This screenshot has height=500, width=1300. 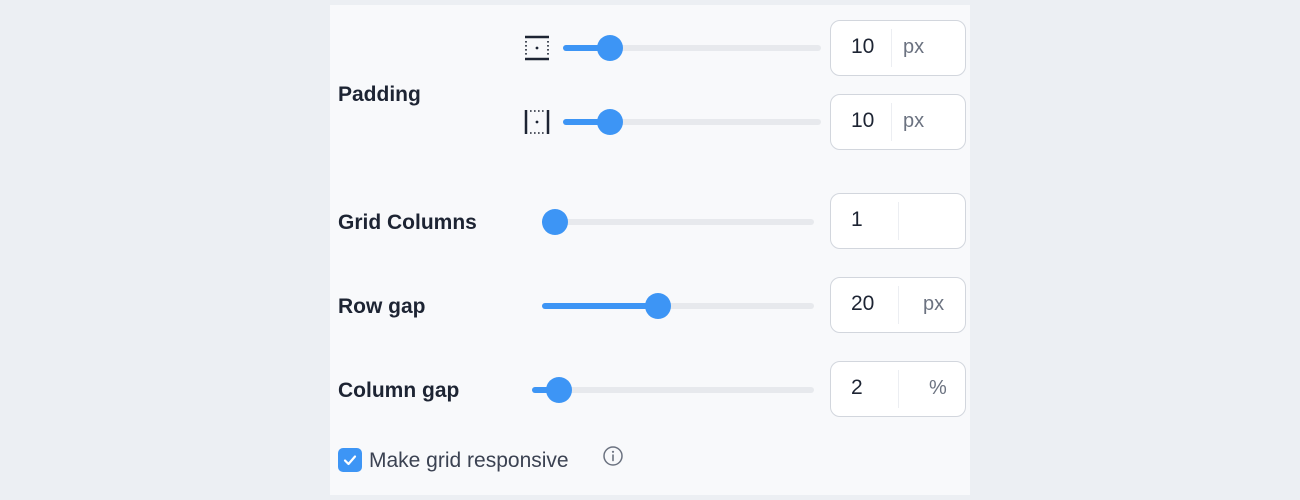 What do you see at coordinates (673, 390) in the screenshot?
I see `column-gap-slider` at bounding box center [673, 390].